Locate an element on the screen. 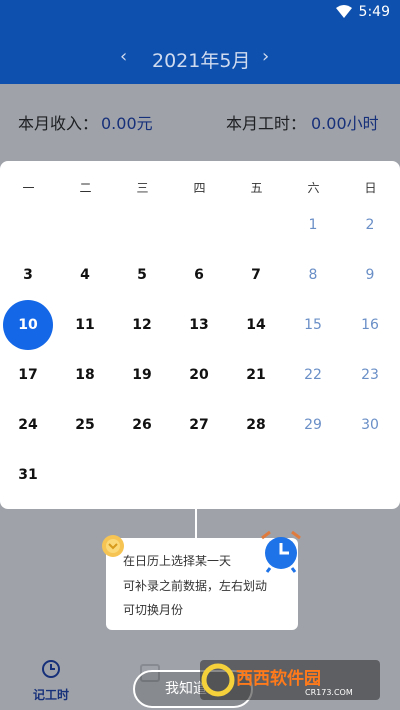 The image size is (400, 710). calendar-day: 13 is located at coordinates (199, 325).